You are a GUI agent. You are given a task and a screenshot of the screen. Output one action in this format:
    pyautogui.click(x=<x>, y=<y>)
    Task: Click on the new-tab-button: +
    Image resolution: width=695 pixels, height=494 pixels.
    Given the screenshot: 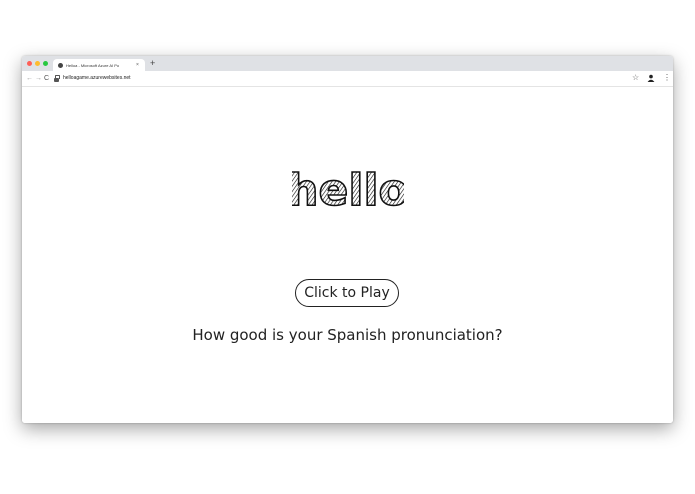 What is the action you would take?
    pyautogui.click(x=152, y=63)
    